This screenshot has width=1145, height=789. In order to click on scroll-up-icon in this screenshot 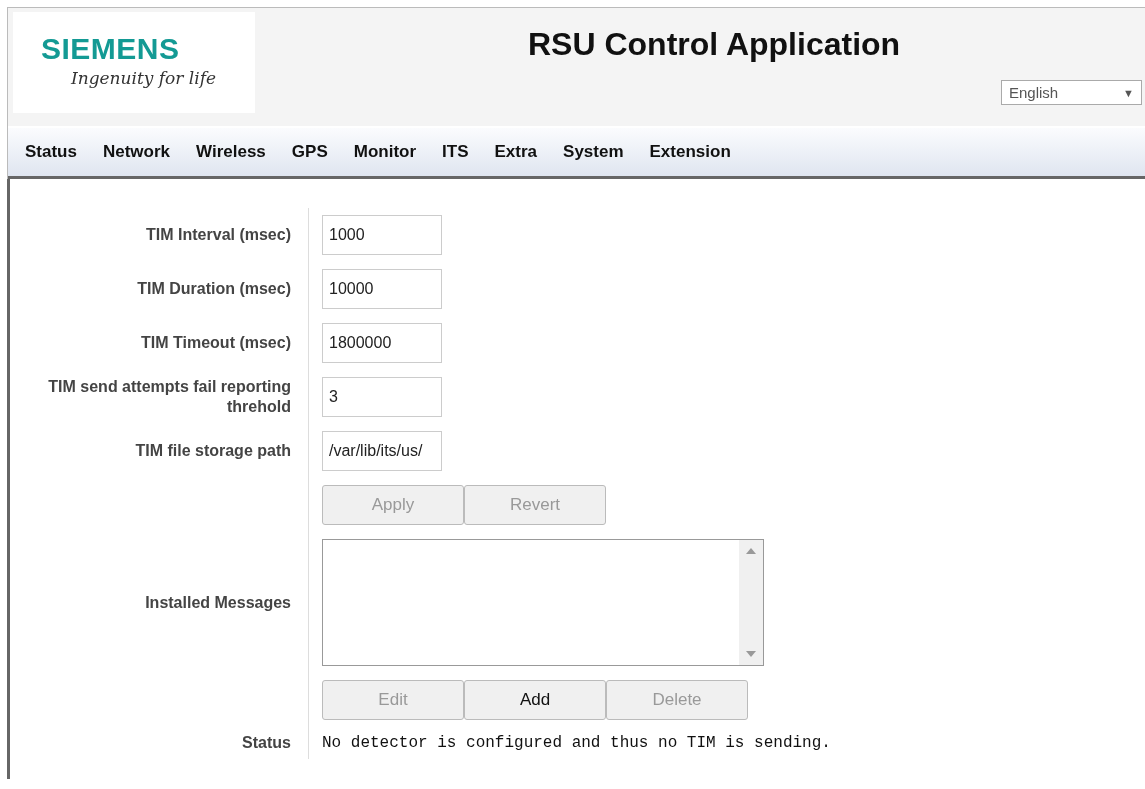, I will do `click(751, 551)`.